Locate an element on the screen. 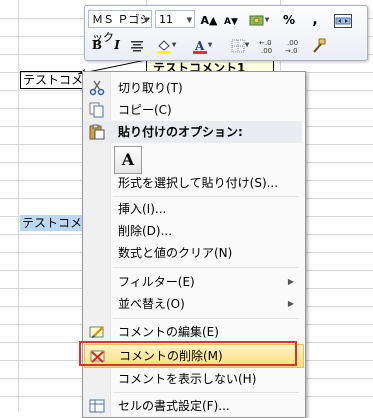  italic-icon: I is located at coordinates (117, 45).